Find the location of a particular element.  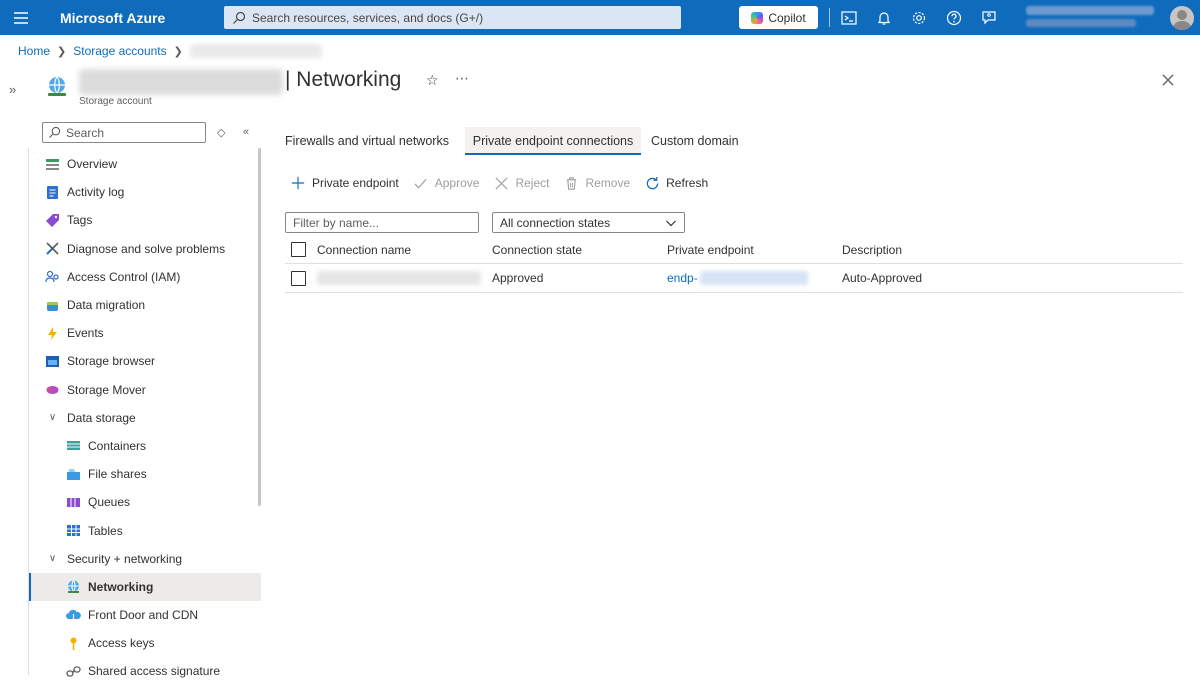

breadcrumb-home: Home is located at coordinates (34, 51).